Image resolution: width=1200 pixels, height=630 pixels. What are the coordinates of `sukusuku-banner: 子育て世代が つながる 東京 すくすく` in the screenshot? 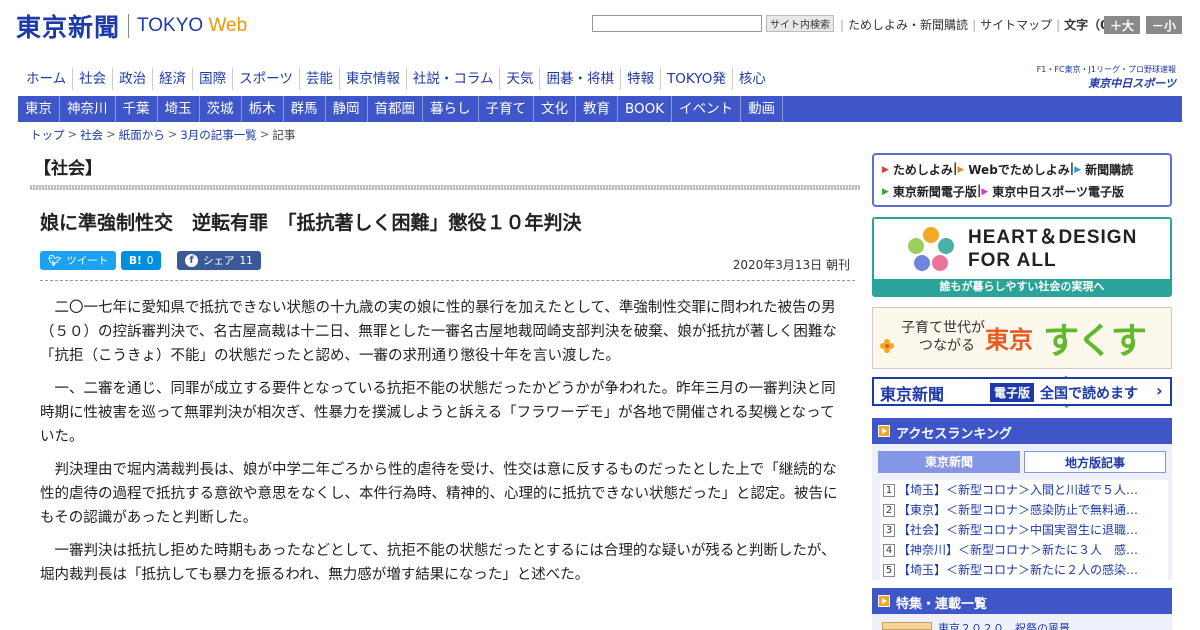 It's located at (1022, 360).